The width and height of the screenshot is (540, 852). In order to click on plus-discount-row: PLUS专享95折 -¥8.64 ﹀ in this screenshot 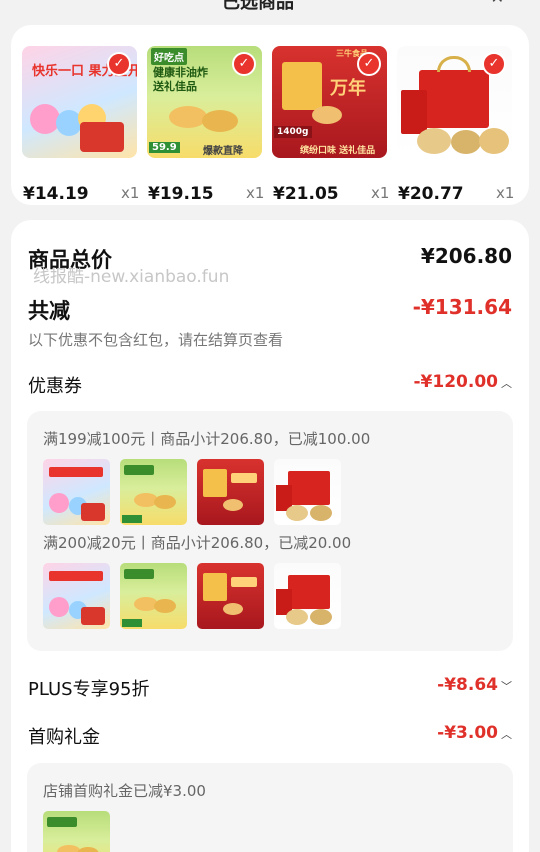, I will do `click(270, 688)`.